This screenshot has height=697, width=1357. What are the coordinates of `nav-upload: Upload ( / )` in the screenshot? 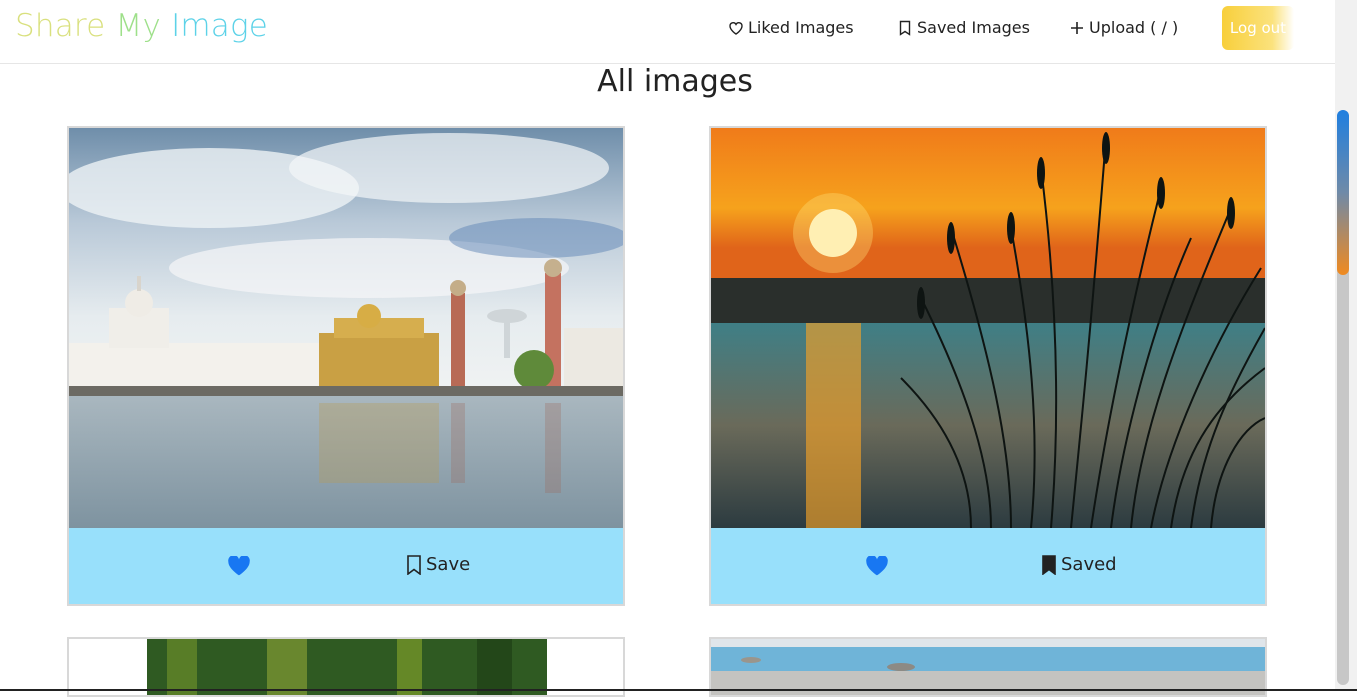 It's located at (1123, 27).